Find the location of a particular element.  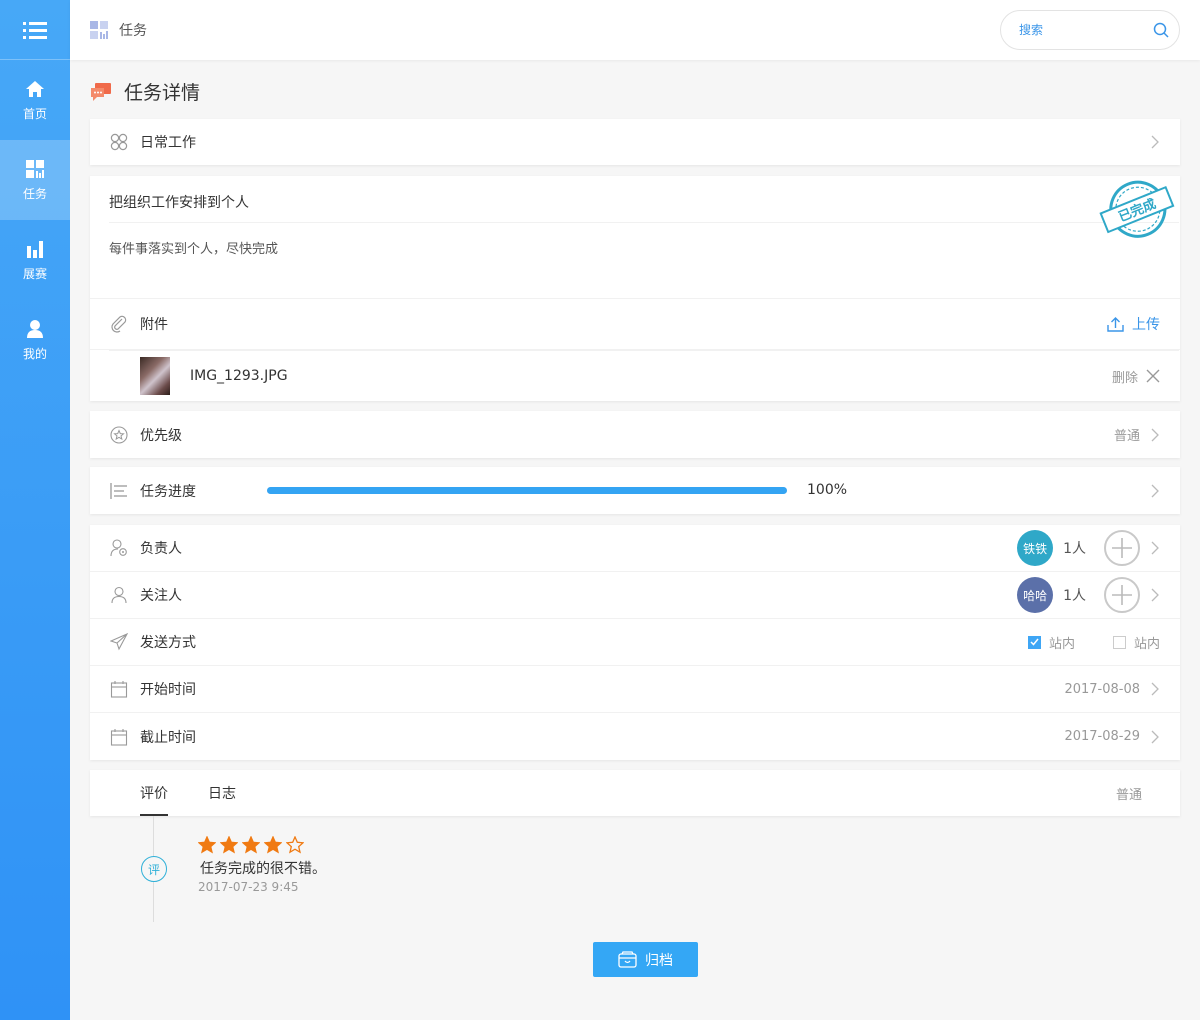

send-option-1: 站内 is located at coordinates (1051, 642).